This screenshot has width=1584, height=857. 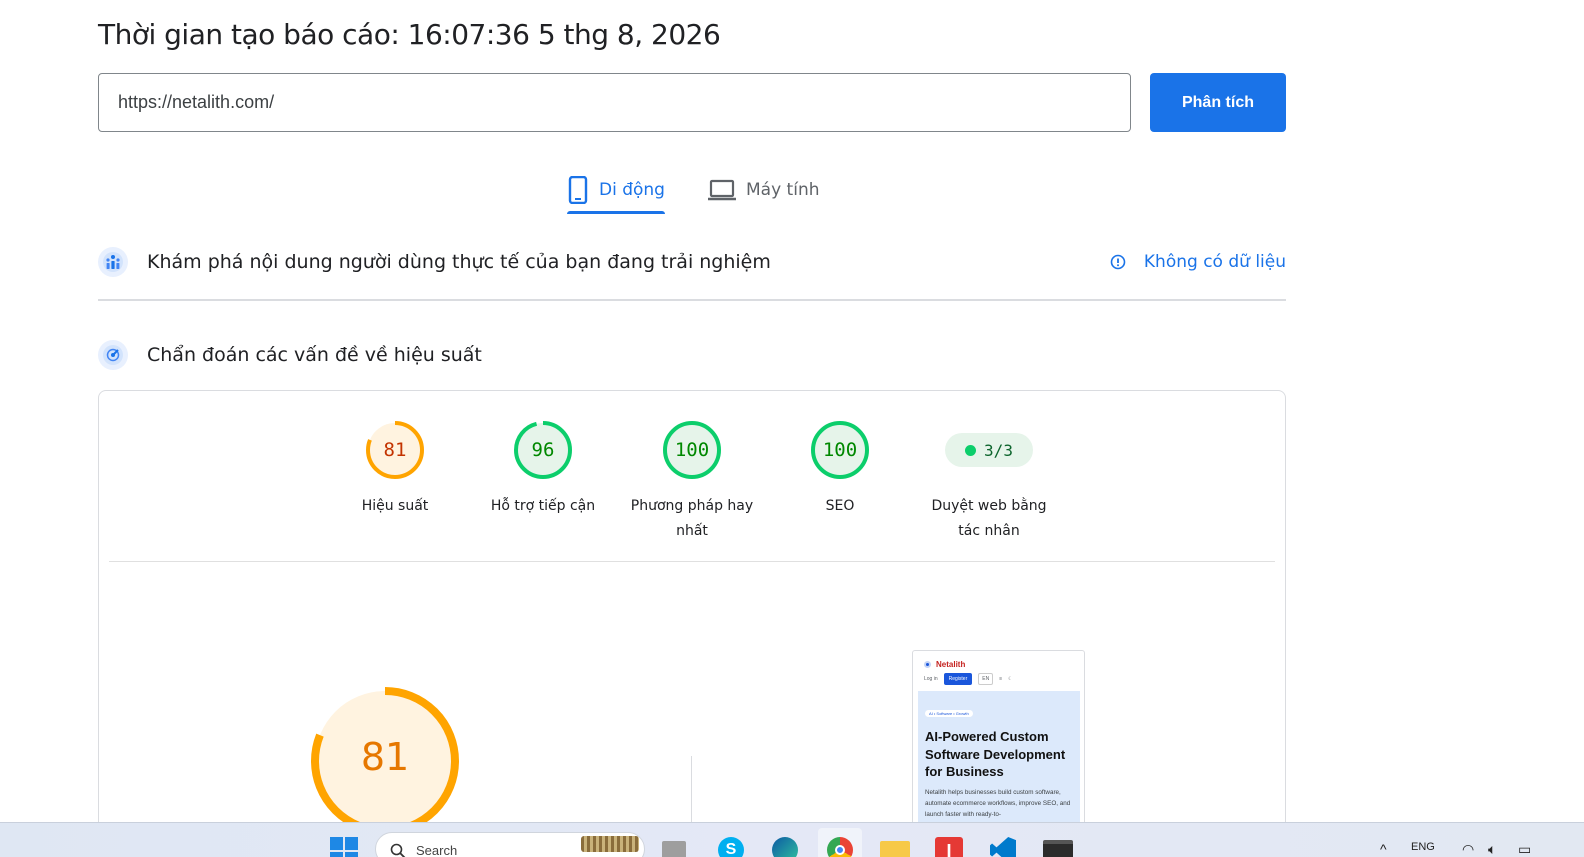 I want to click on phone-icon, so click(x=578, y=190).